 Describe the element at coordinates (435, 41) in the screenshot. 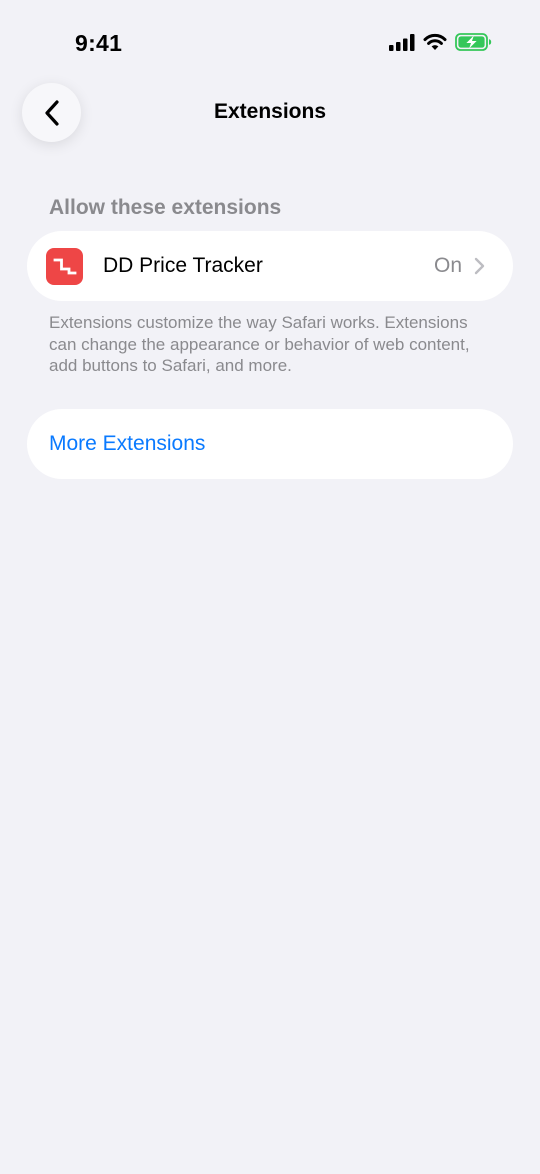

I see `wifi-icon` at that location.